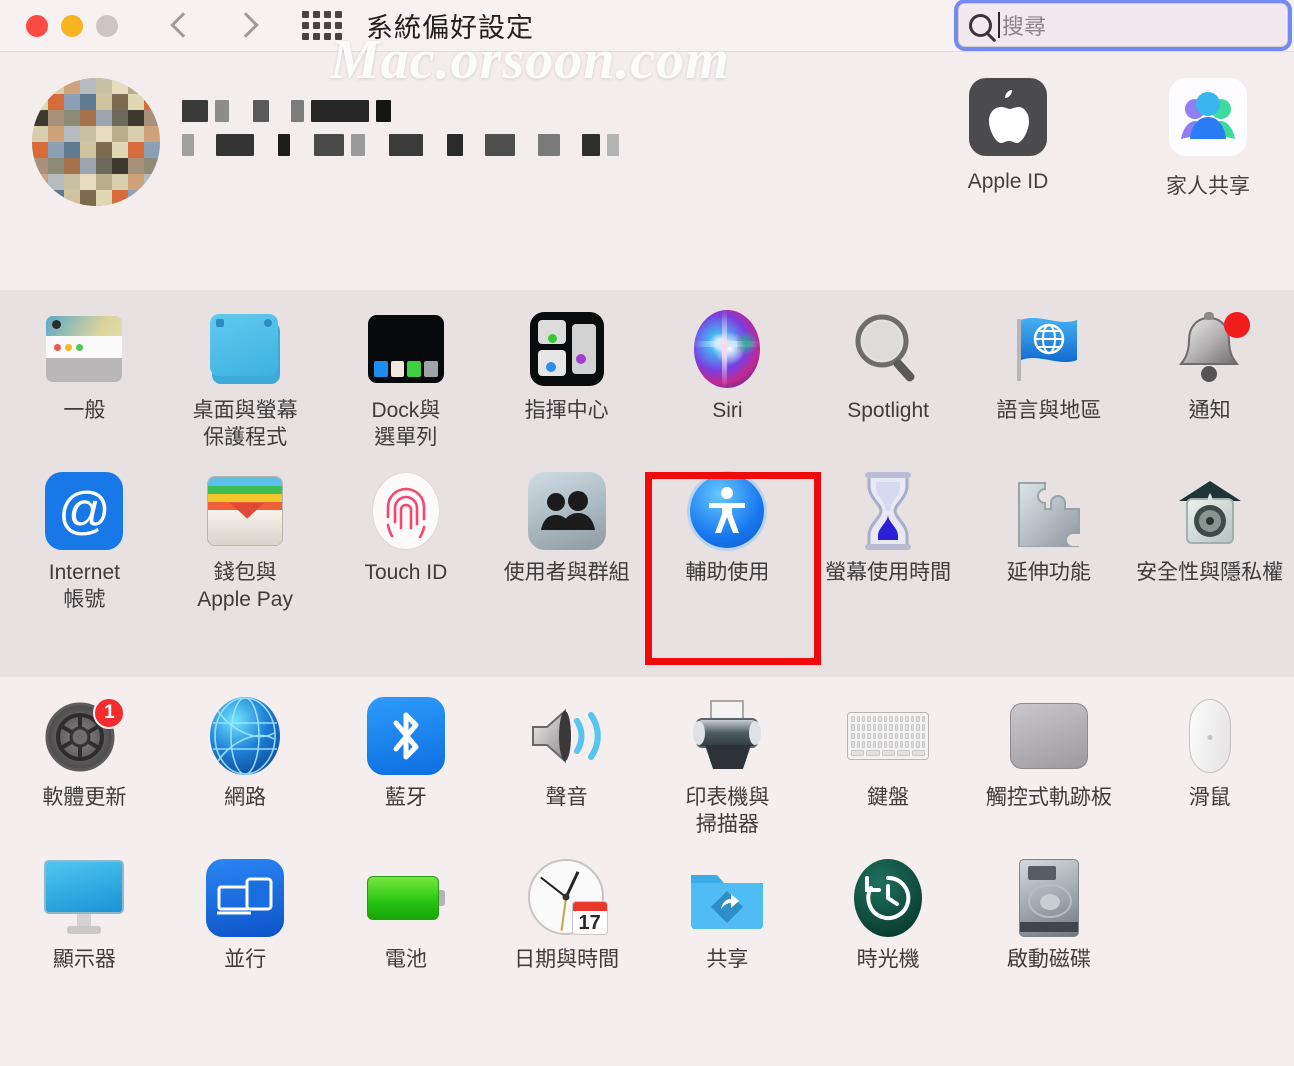 The height and width of the screenshot is (1066, 1294). Describe the element at coordinates (727, 906) in the screenshot. I see `pref-item-sharing: 共享` at that location.